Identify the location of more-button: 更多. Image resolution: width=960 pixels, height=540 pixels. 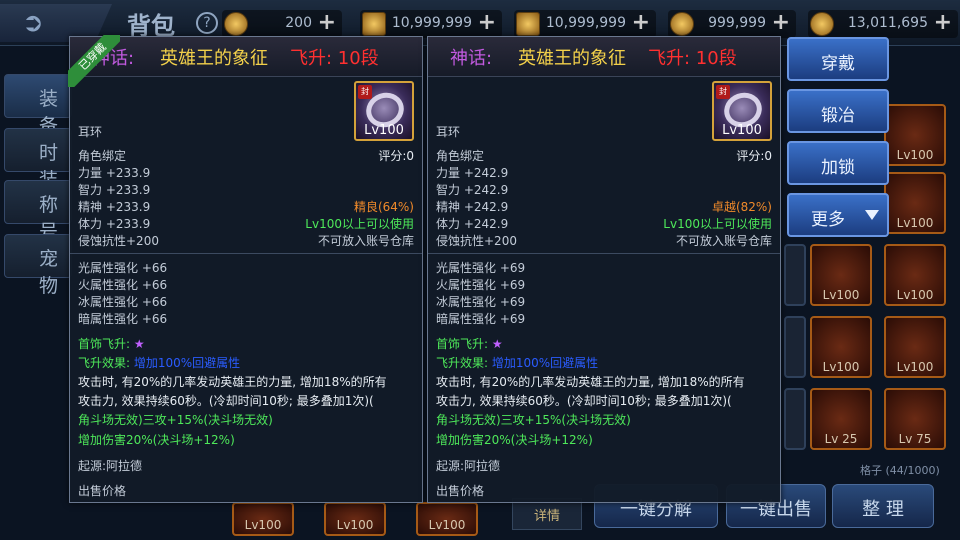
(838, 215).